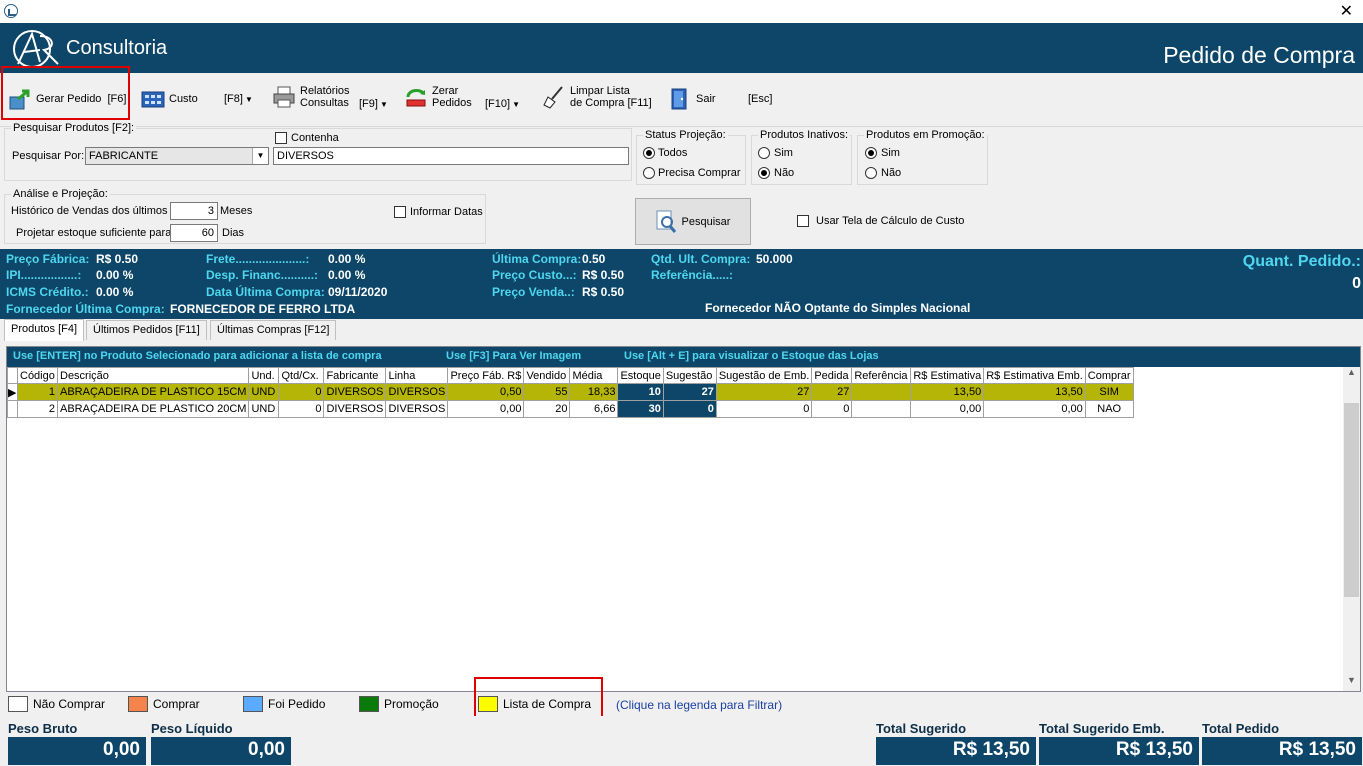  What do you see at coordinates (1034, 375) in the screenshot?
I see `col-rs-estimativa-emb: R$ Estimativa Emb.` at bounding box center [1034, 375].